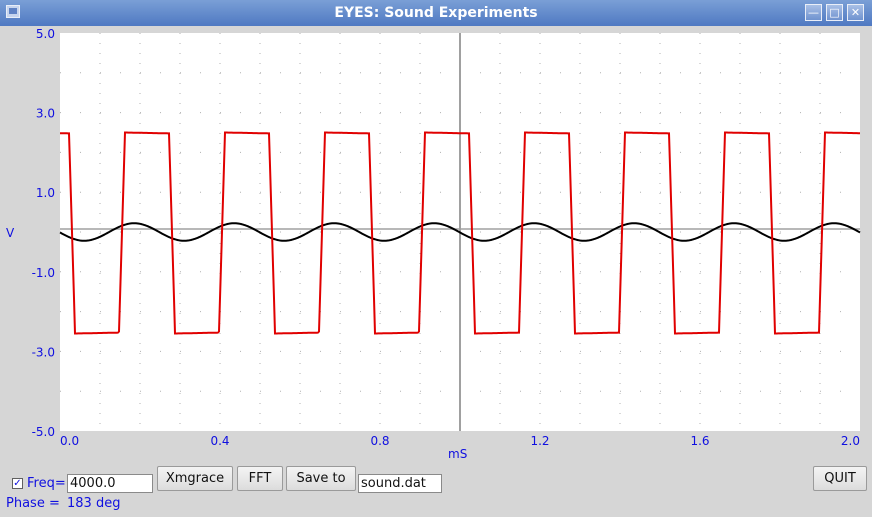  Describe the element at coordinates (110, 483) in the screenshot. I see `freq-input: 4000.0` at that location.